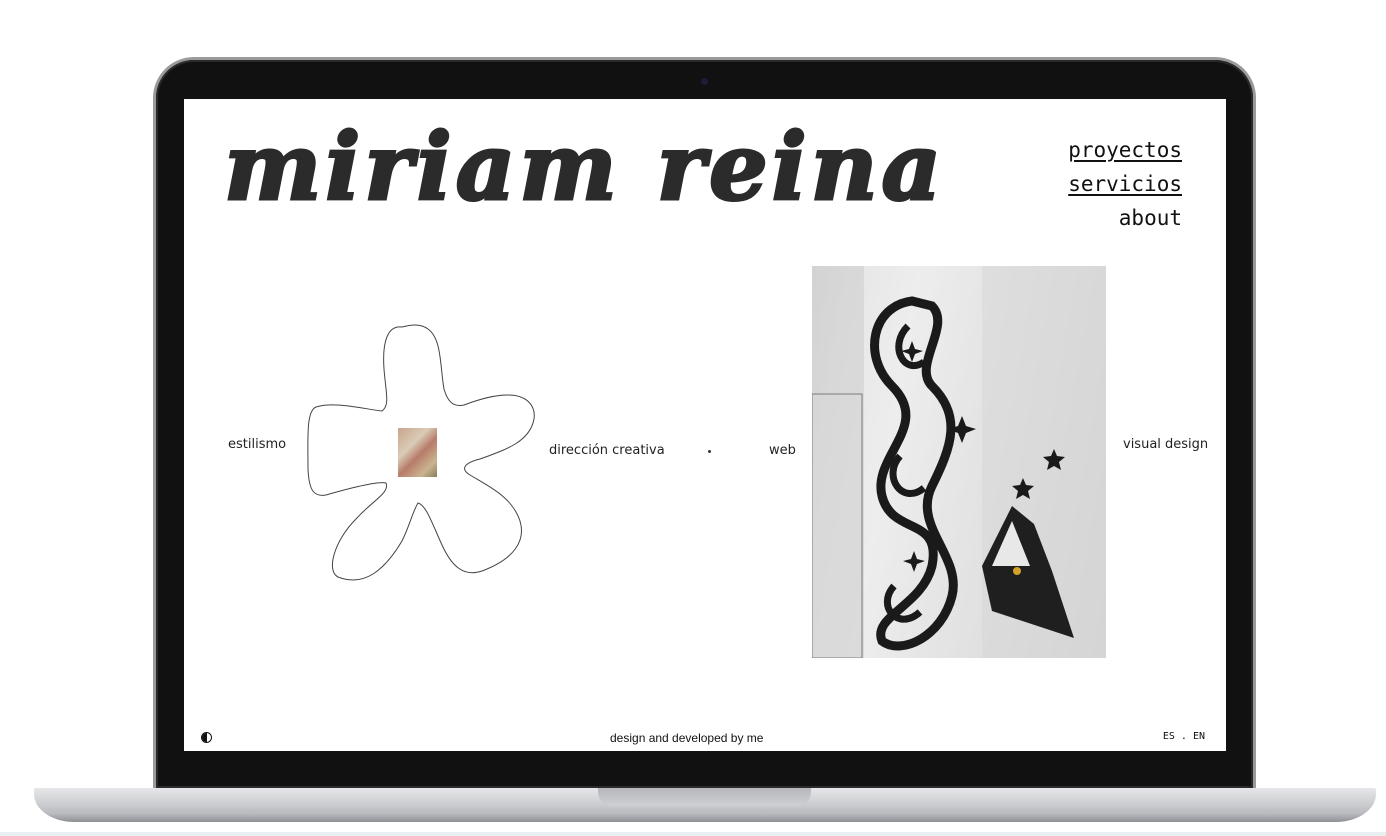 This screenshot has width=1386, height=836. I want to click on site-logo: miriam reina, so click(576, 168).